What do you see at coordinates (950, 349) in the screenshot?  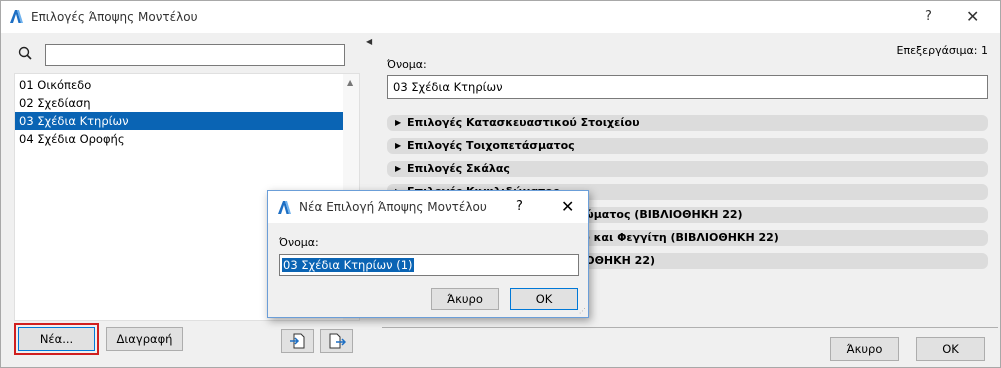 I see `ok-button: OK` at bounding box center [950, 349].